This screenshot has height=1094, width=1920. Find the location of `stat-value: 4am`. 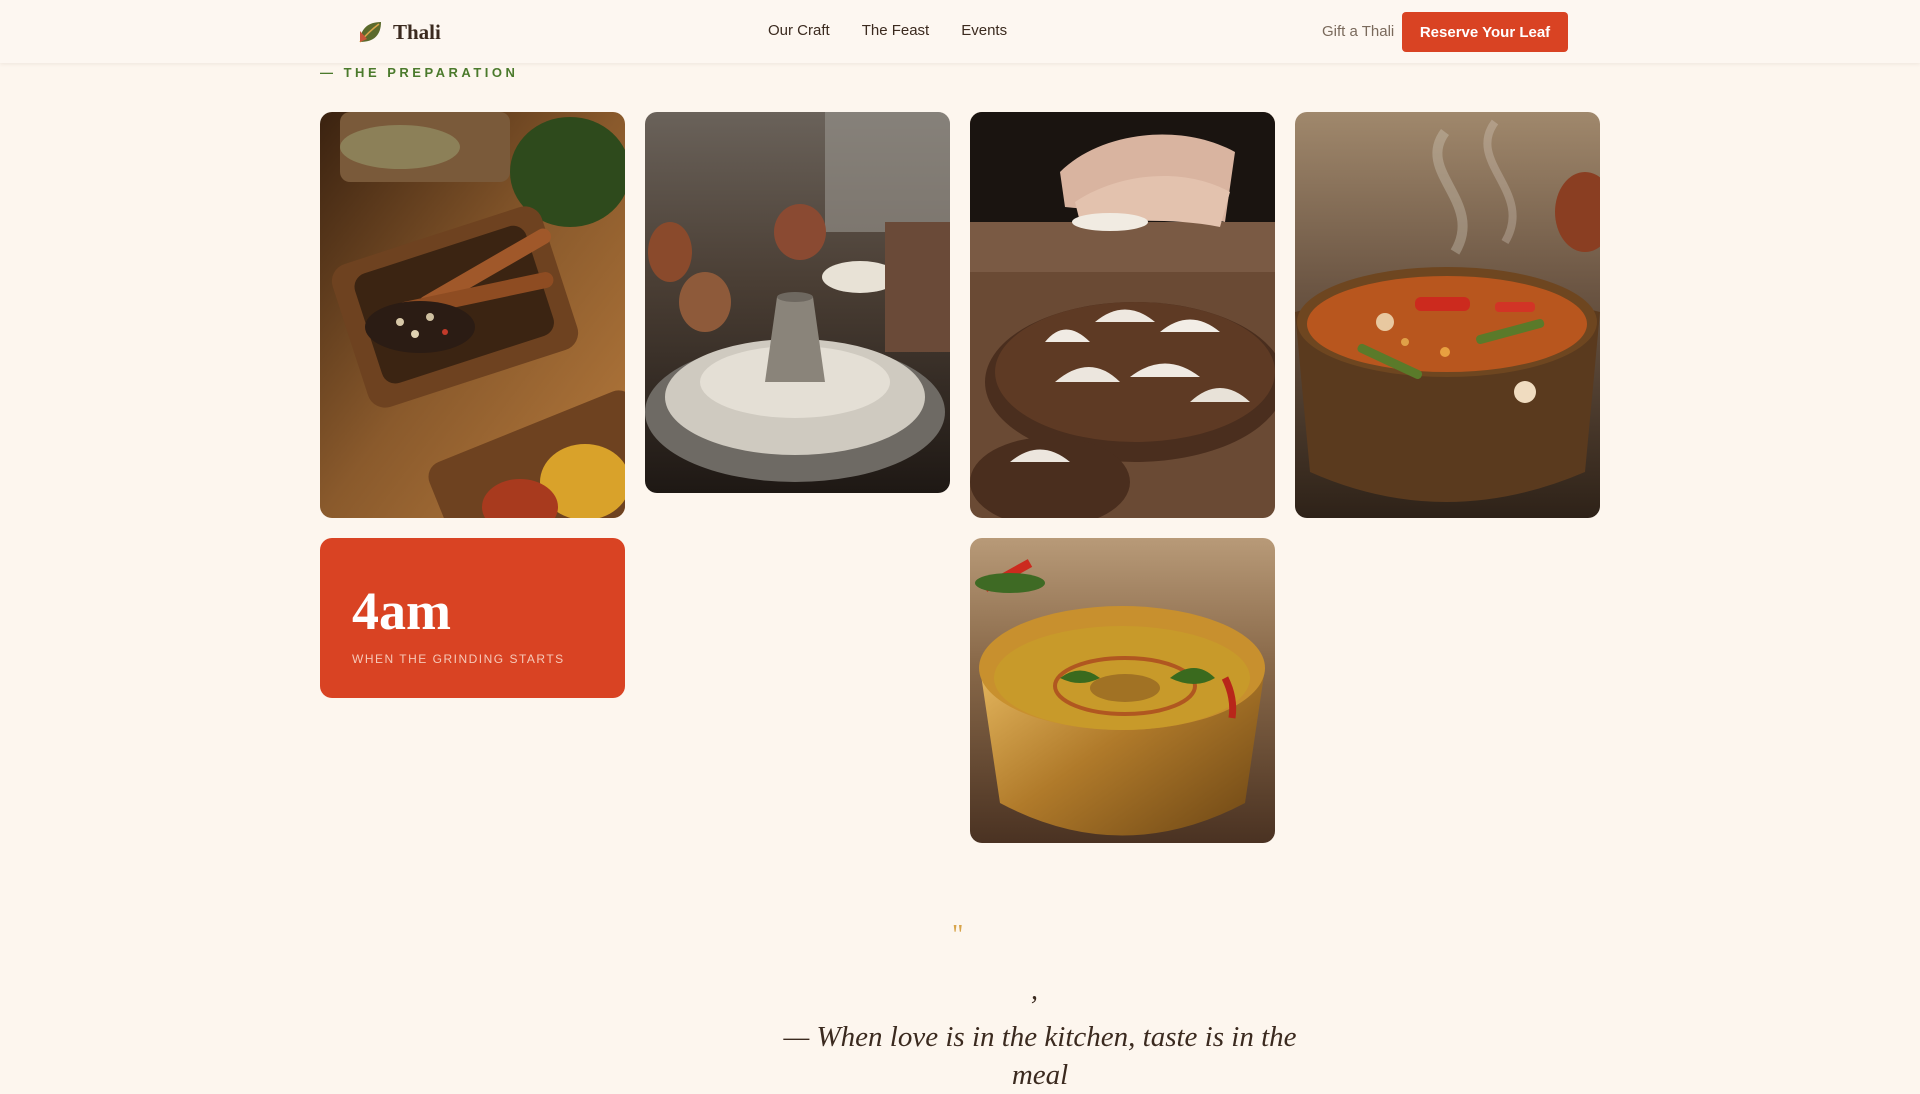

stat-value: 4am is located at coordinates (401, 611).